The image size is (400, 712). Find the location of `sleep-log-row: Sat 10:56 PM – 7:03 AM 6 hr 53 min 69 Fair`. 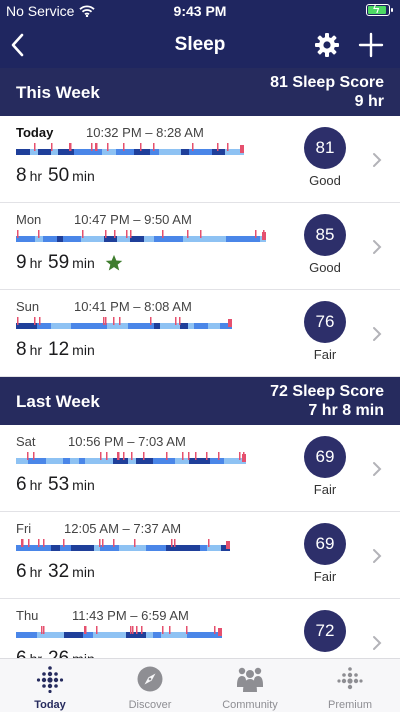

sleep-log-row: Sat 10:56 PM – 7:03 AM 6 hr 53 min 69 Fair is located at coordinates (200, 468).